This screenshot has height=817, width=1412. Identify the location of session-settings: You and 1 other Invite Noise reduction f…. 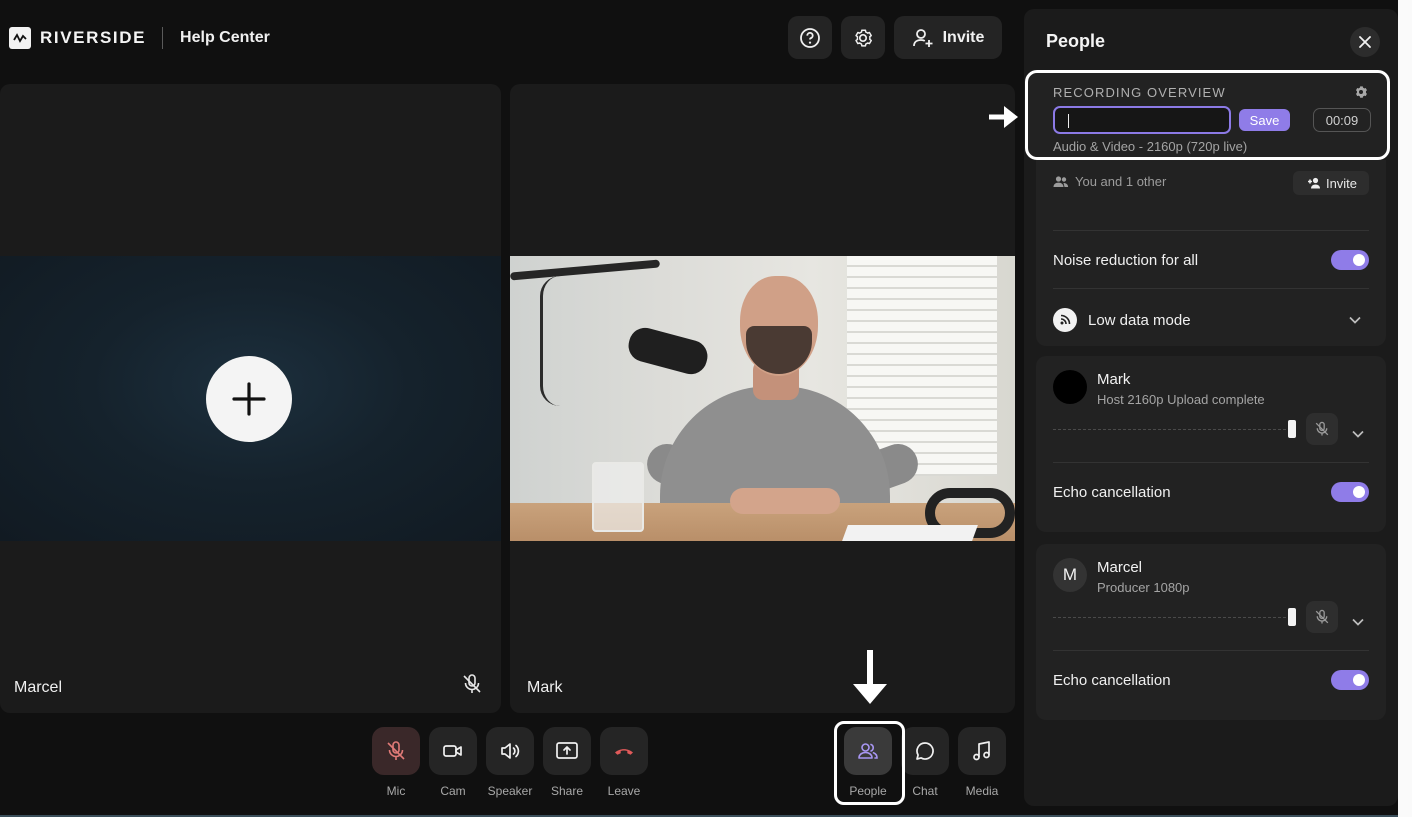
(1211, 253).